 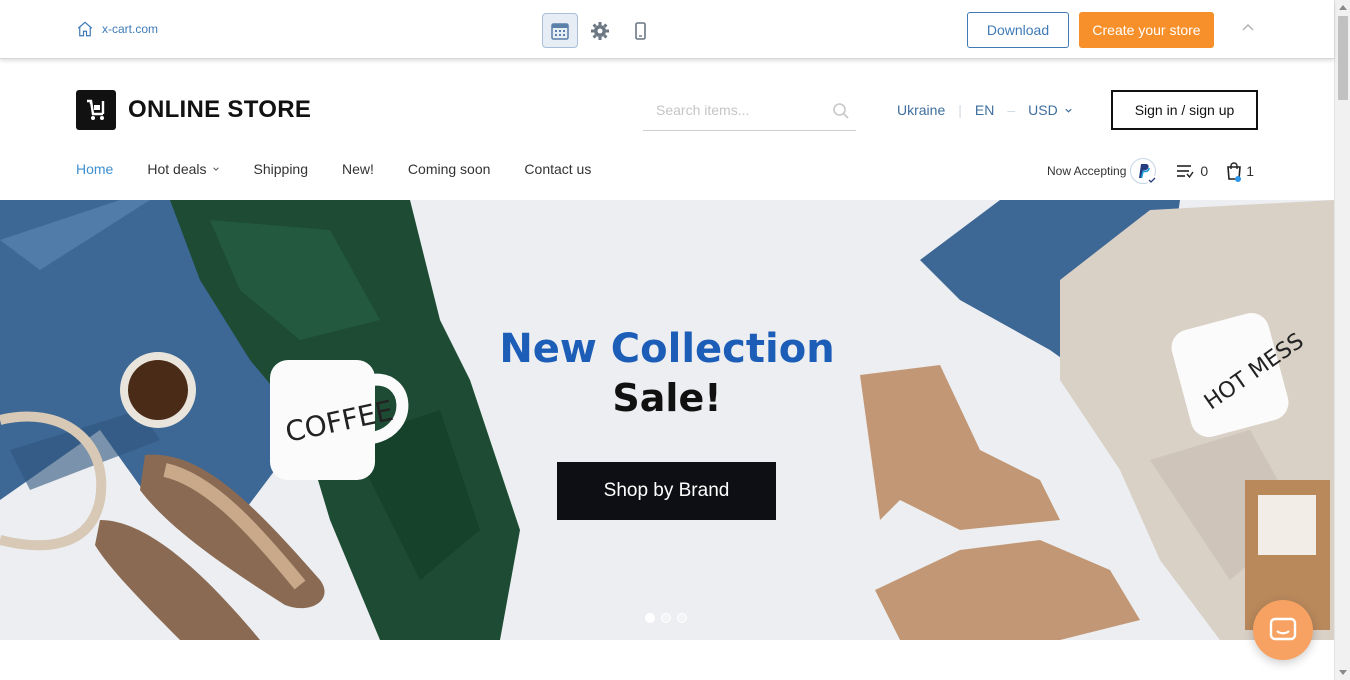 I want to click on header-right-tools: Now Accepting 0 1, so click(x=1150, y=171).